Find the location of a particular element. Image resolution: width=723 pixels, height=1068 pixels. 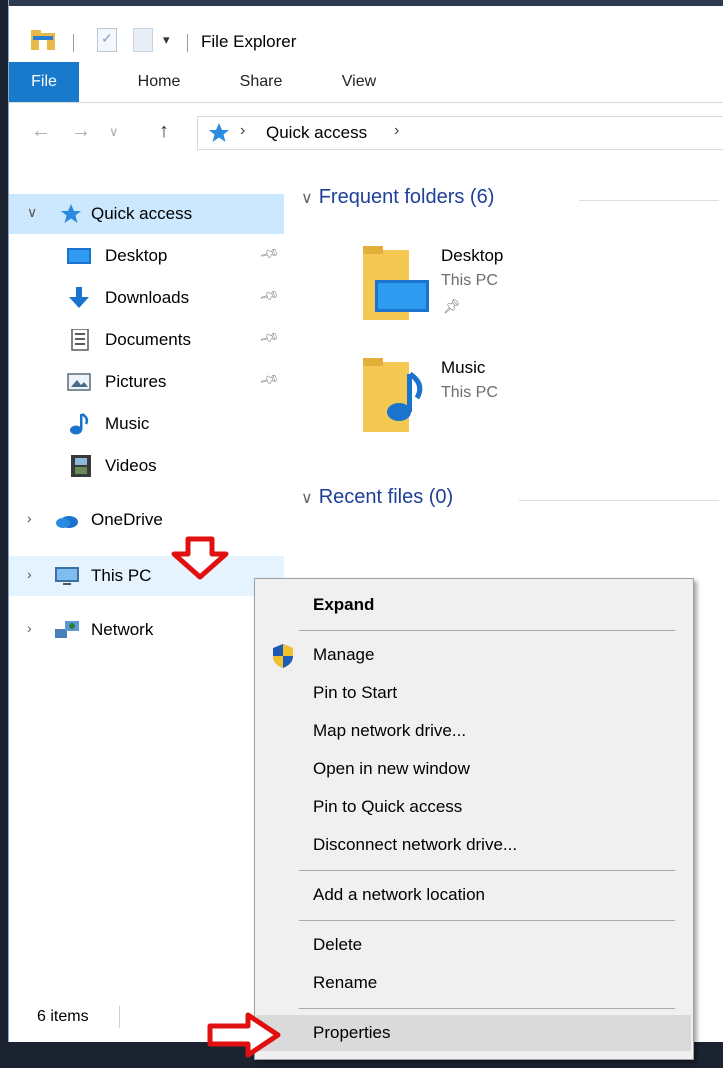

annotation-down-arrow-icon is located at coordinates (200, 558).